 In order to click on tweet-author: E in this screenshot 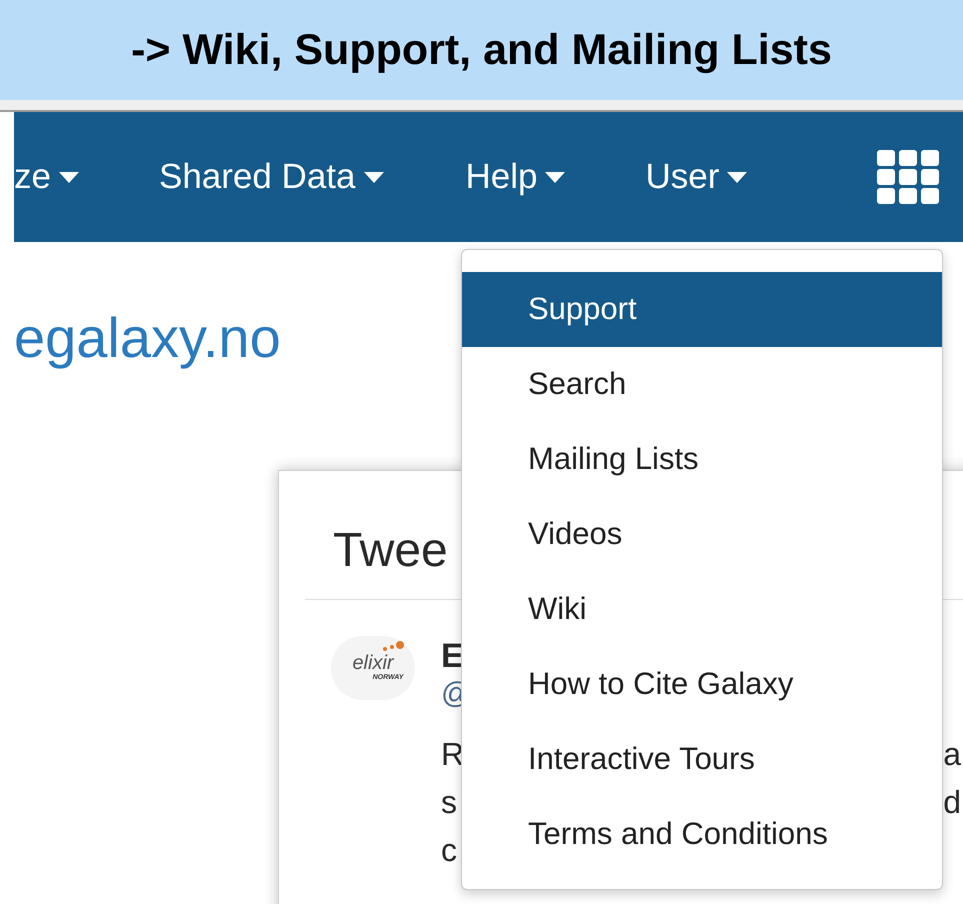, I will do `click(453, 656)`.